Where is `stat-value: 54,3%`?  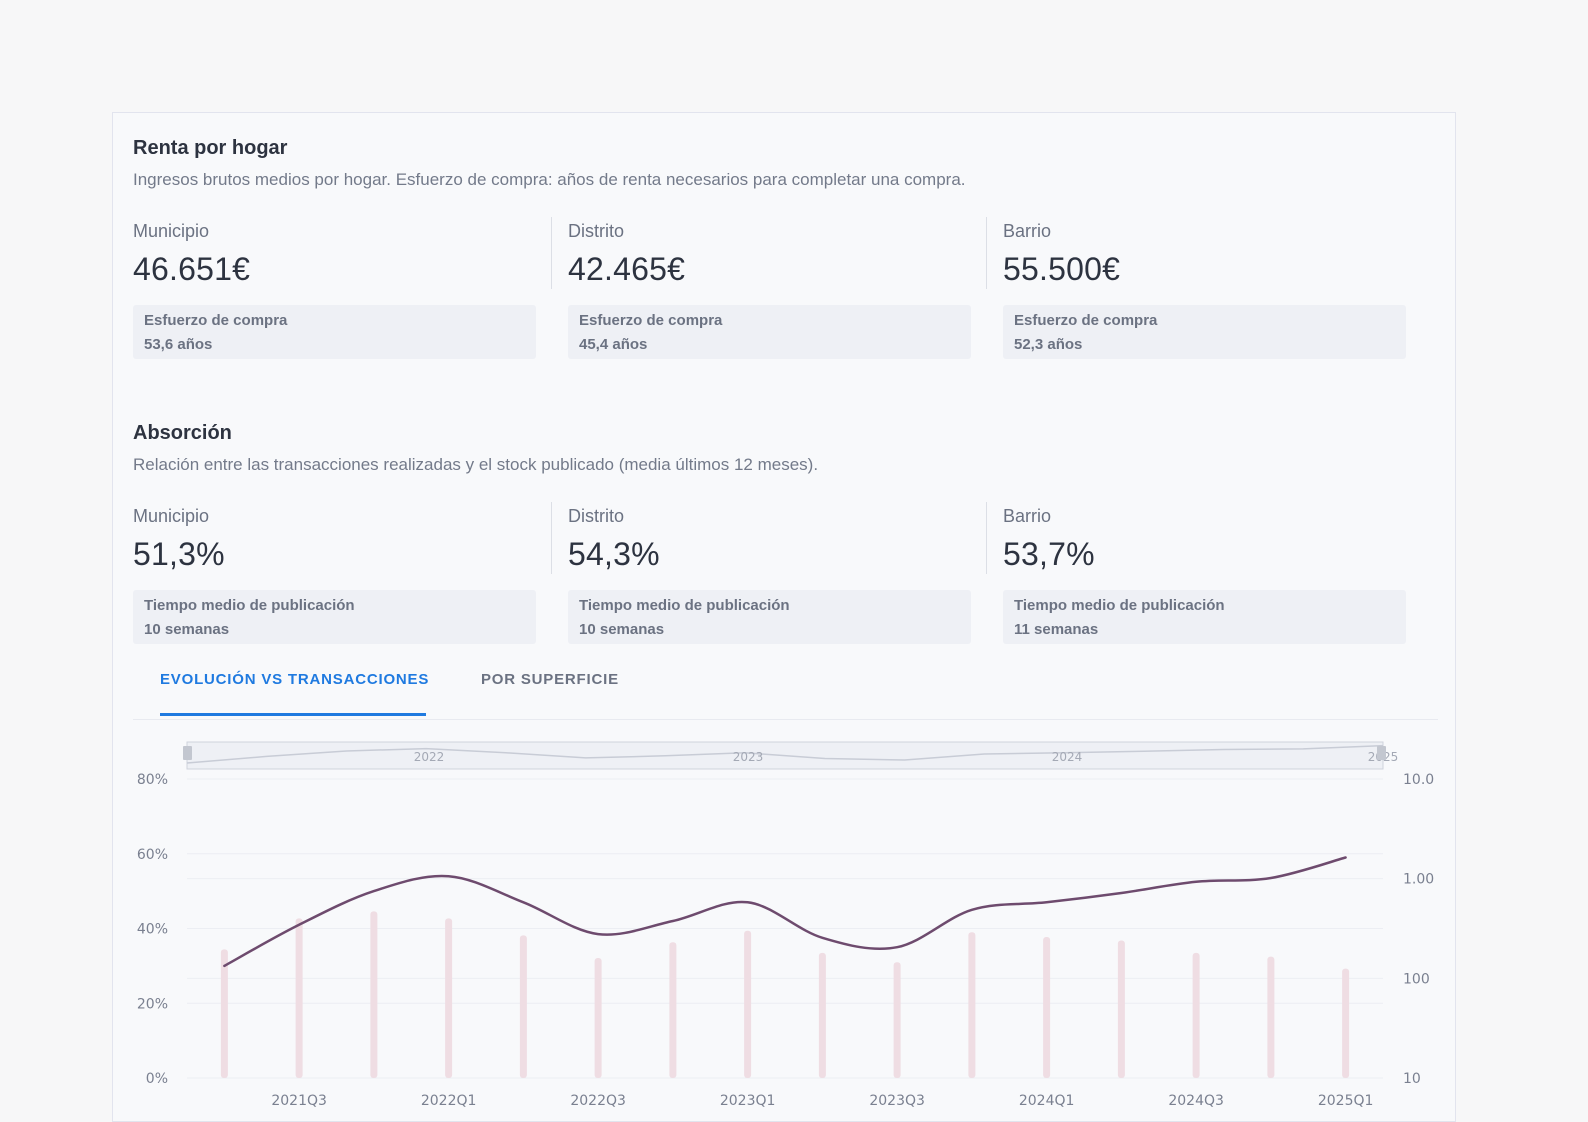
stat-value: 54,3% is located at coordinates (614, 554).